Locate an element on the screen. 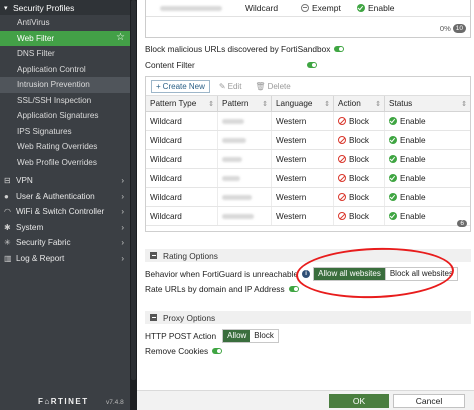  block-malicious-toggle is located at coordinates (339, 49).